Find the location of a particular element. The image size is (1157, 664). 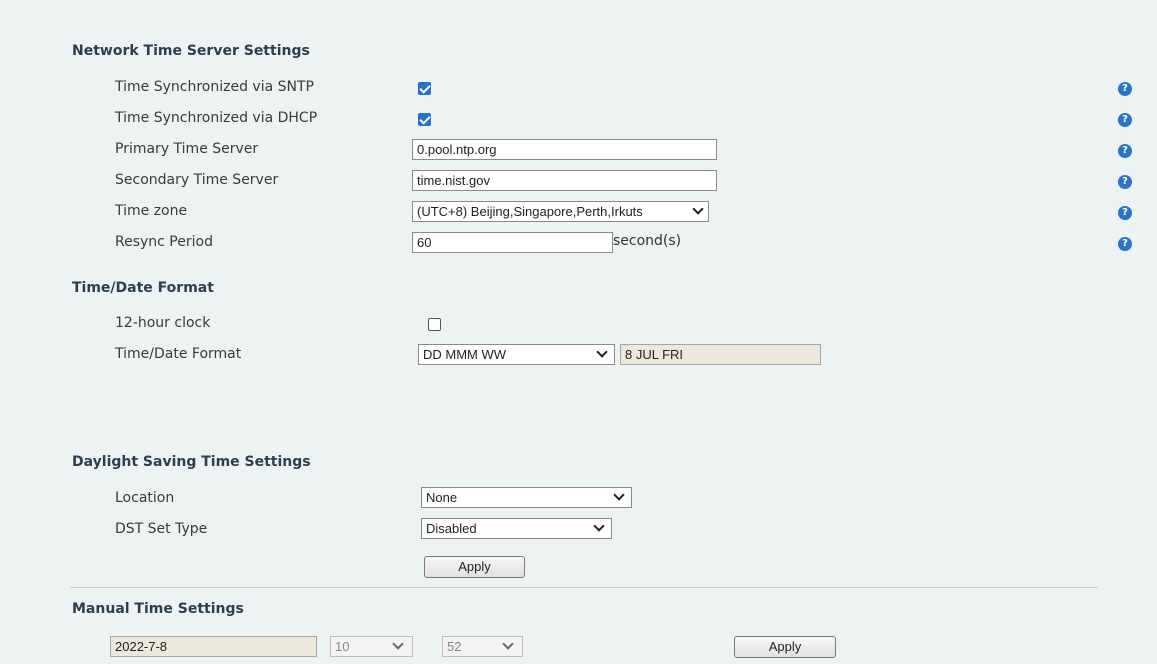

dst-type-select: Disabled is located at coordinates (516, 528).